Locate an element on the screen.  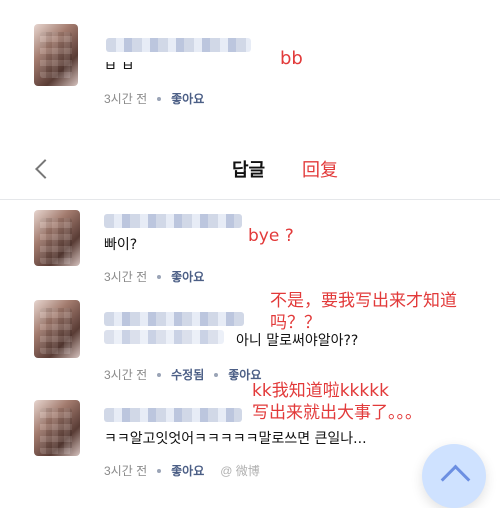
reply-annotation: bye ? is located at coordinates (271, 236).